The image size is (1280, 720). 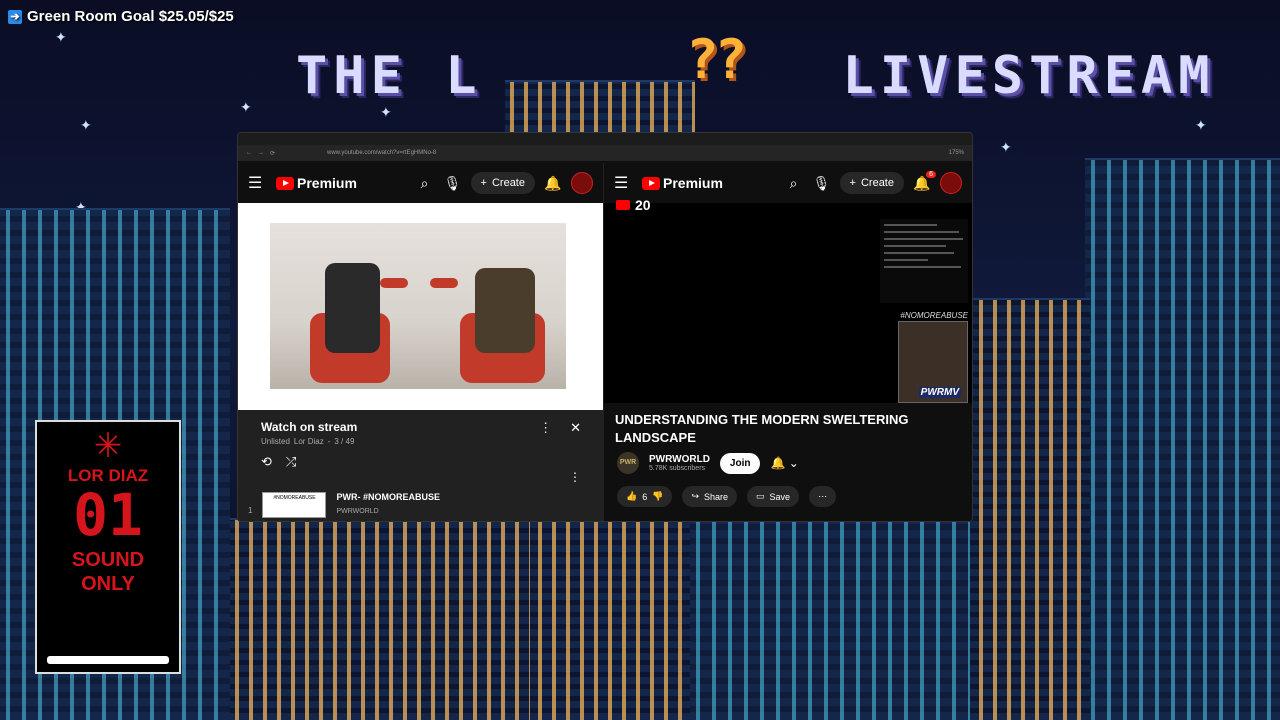 I want to click on cannabis-leaf-icon: ✳, so click(x=108, y=446).